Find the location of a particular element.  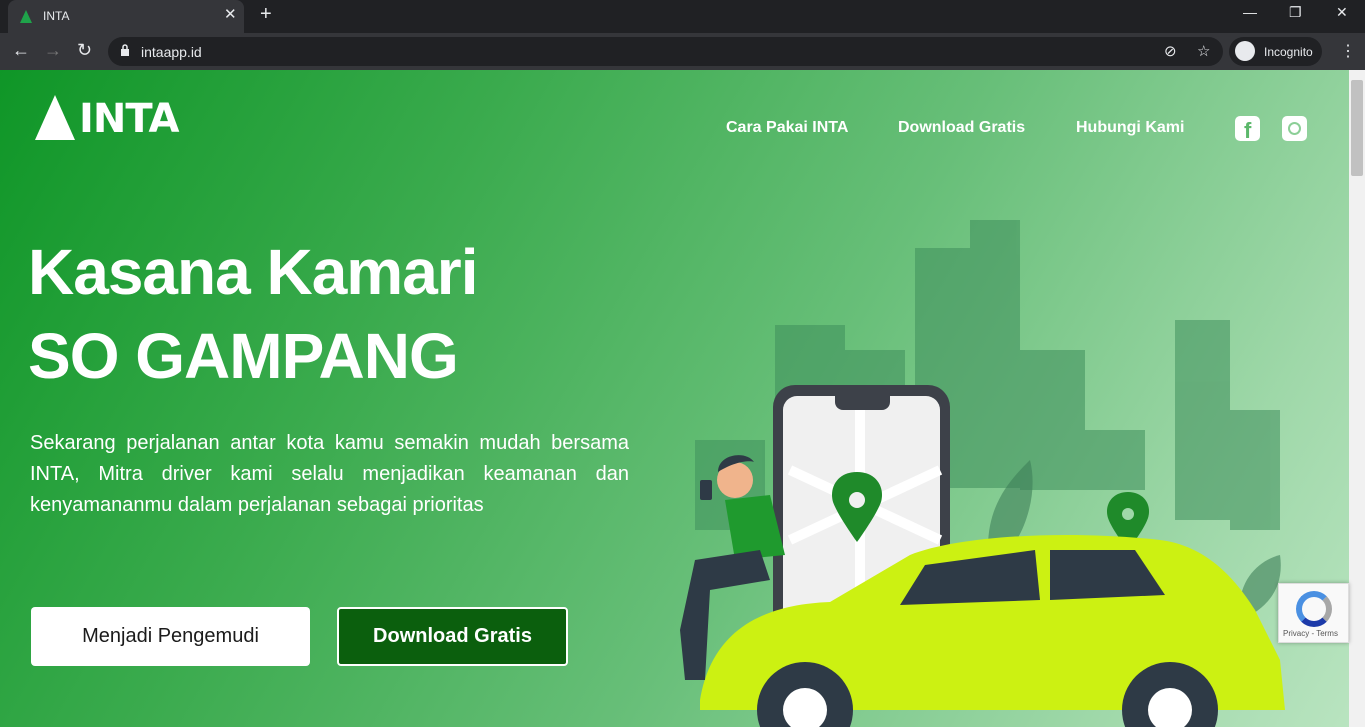

hero-title-line2: SO GAMPANG is located at coordinates (243, 356).